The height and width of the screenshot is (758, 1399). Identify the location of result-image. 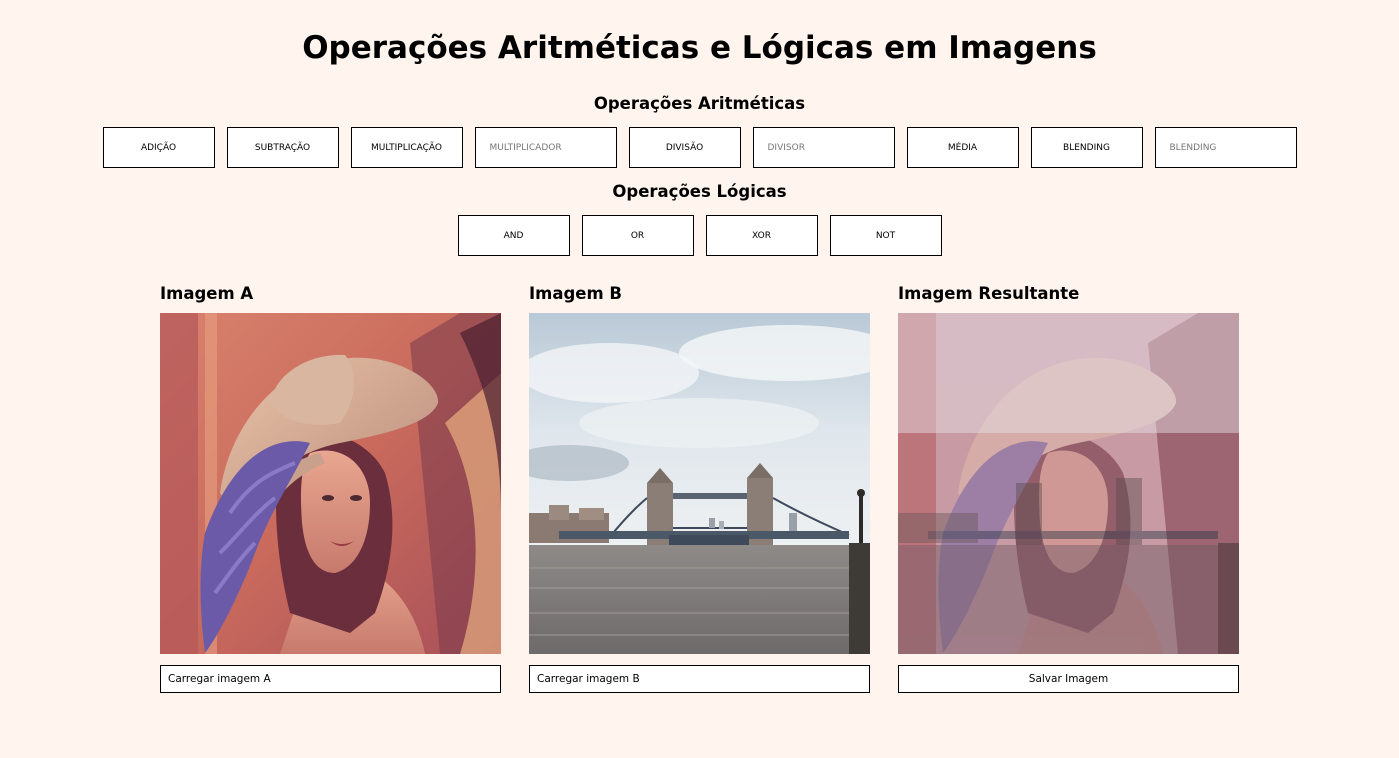
(1068, 483).